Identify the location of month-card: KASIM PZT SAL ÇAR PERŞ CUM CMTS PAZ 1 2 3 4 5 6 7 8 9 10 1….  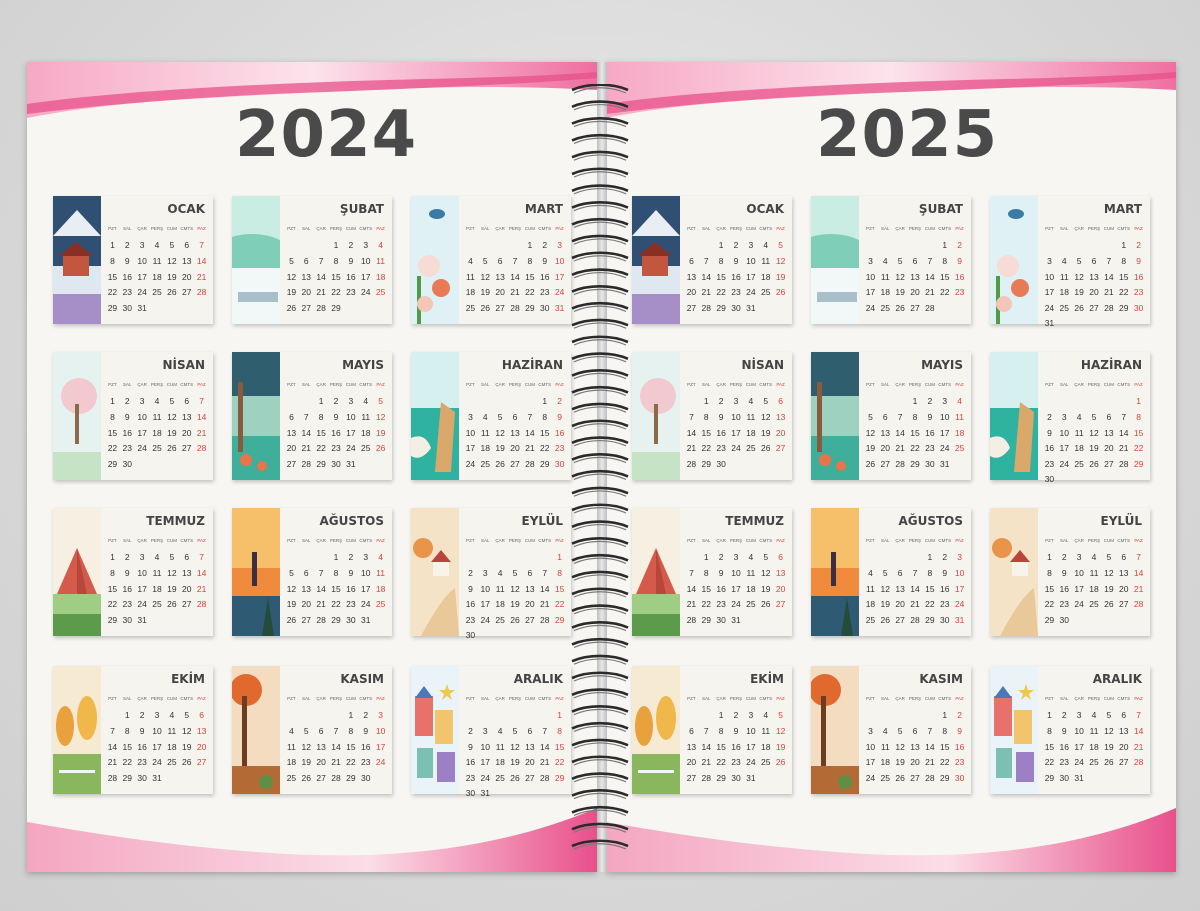
(312, 730).